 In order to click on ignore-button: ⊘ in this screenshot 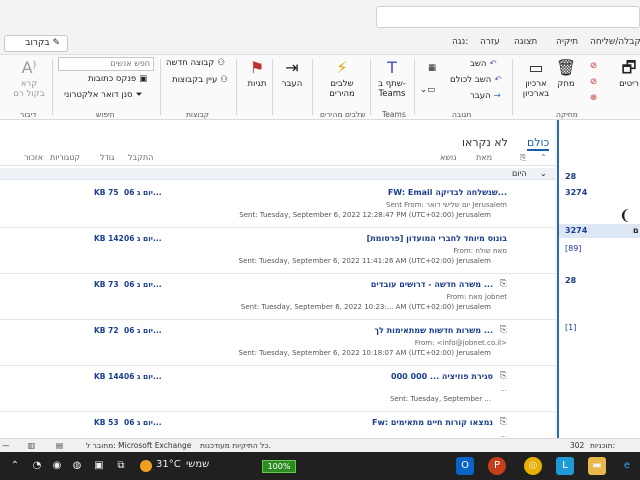, I will do `click(593, 82)`.